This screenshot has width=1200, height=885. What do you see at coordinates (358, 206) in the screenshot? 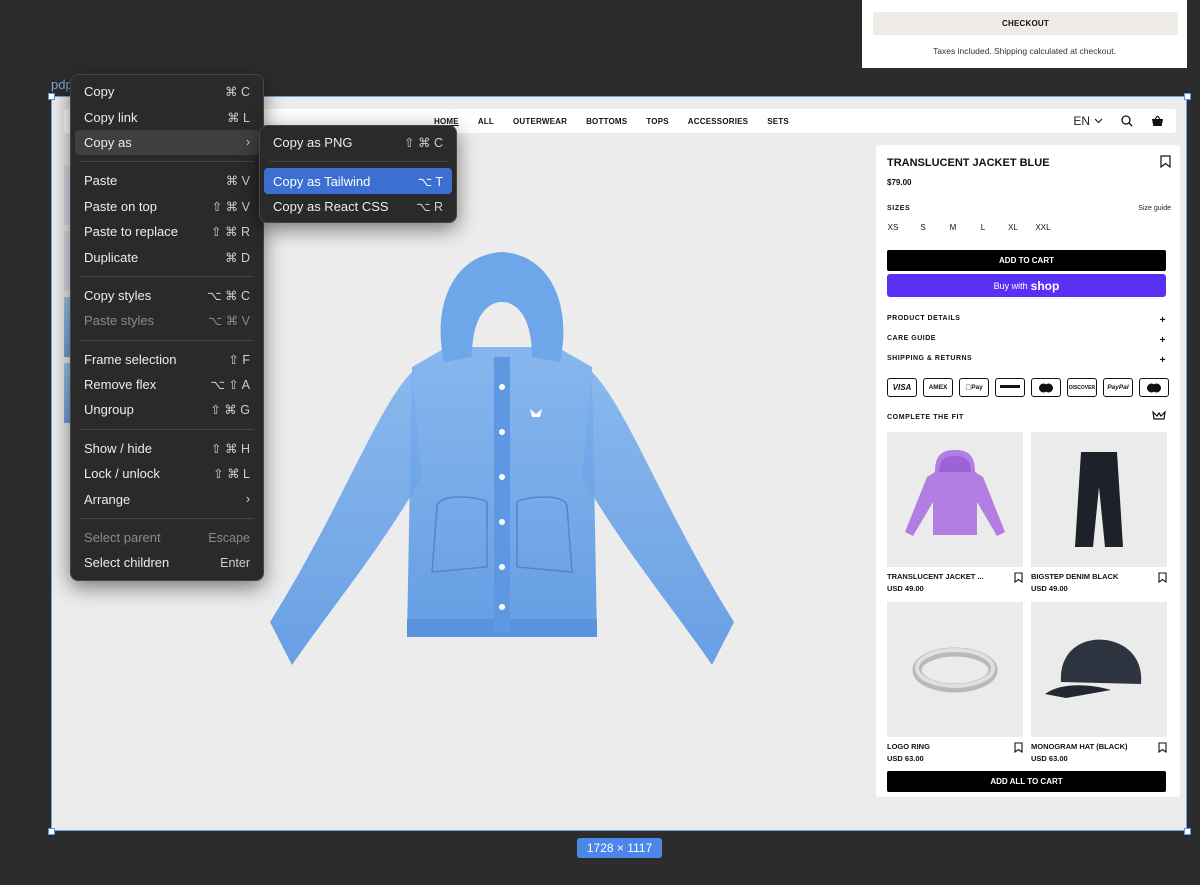
I see `menu-item-copy-as-react-css: Copy as React CSS ⌥ R` at bounding box center [358, 206].